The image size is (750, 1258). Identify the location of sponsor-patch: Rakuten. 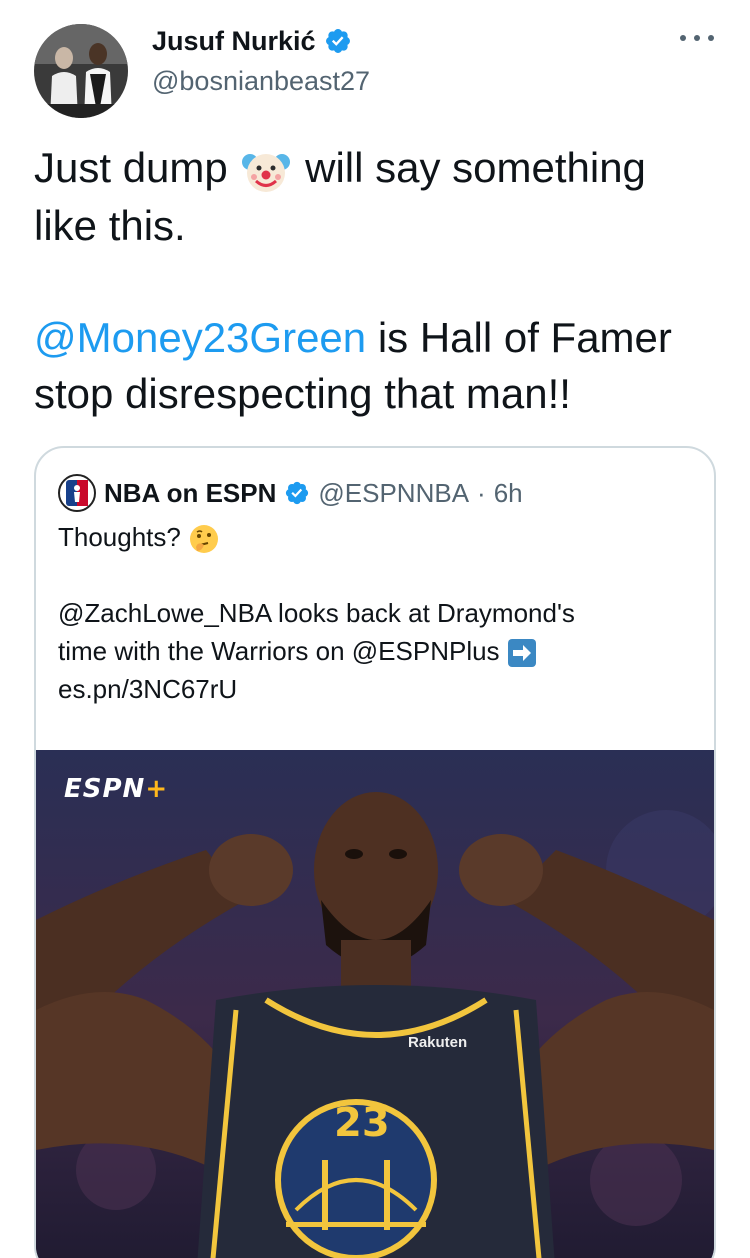
(438, 1042).